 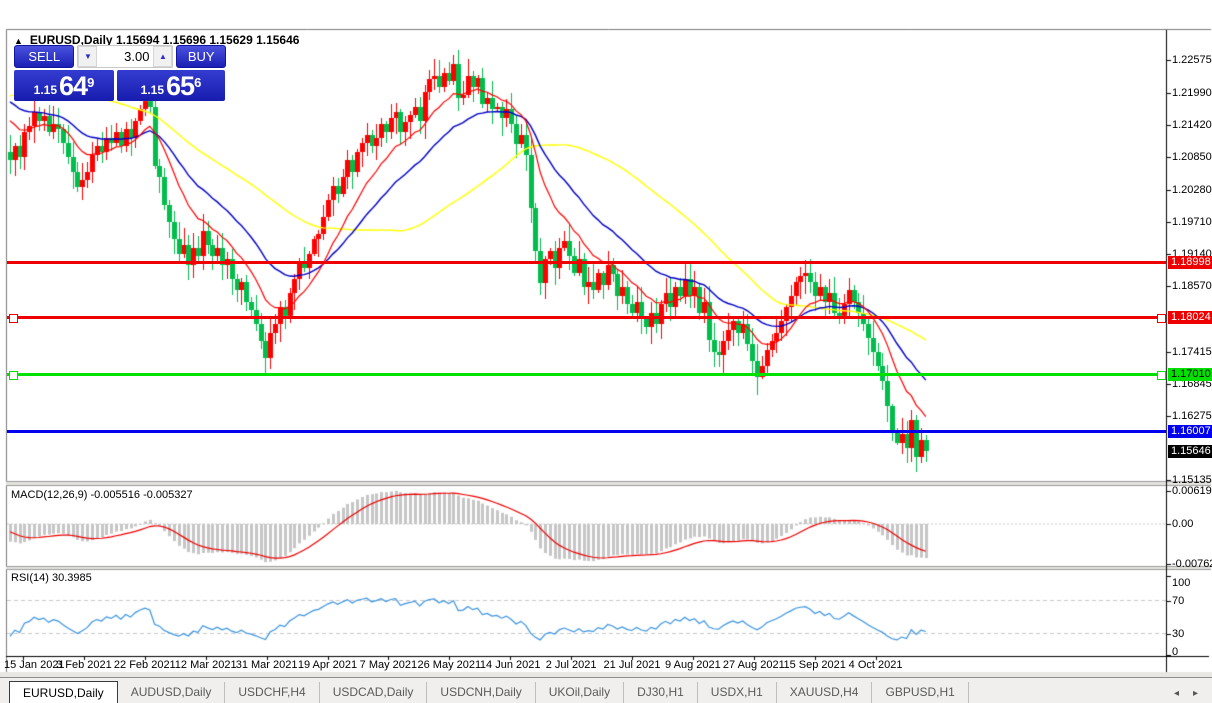 I want to click on tab-scroll-arrows: ◂ ▸, so click(x=1186, y=693).